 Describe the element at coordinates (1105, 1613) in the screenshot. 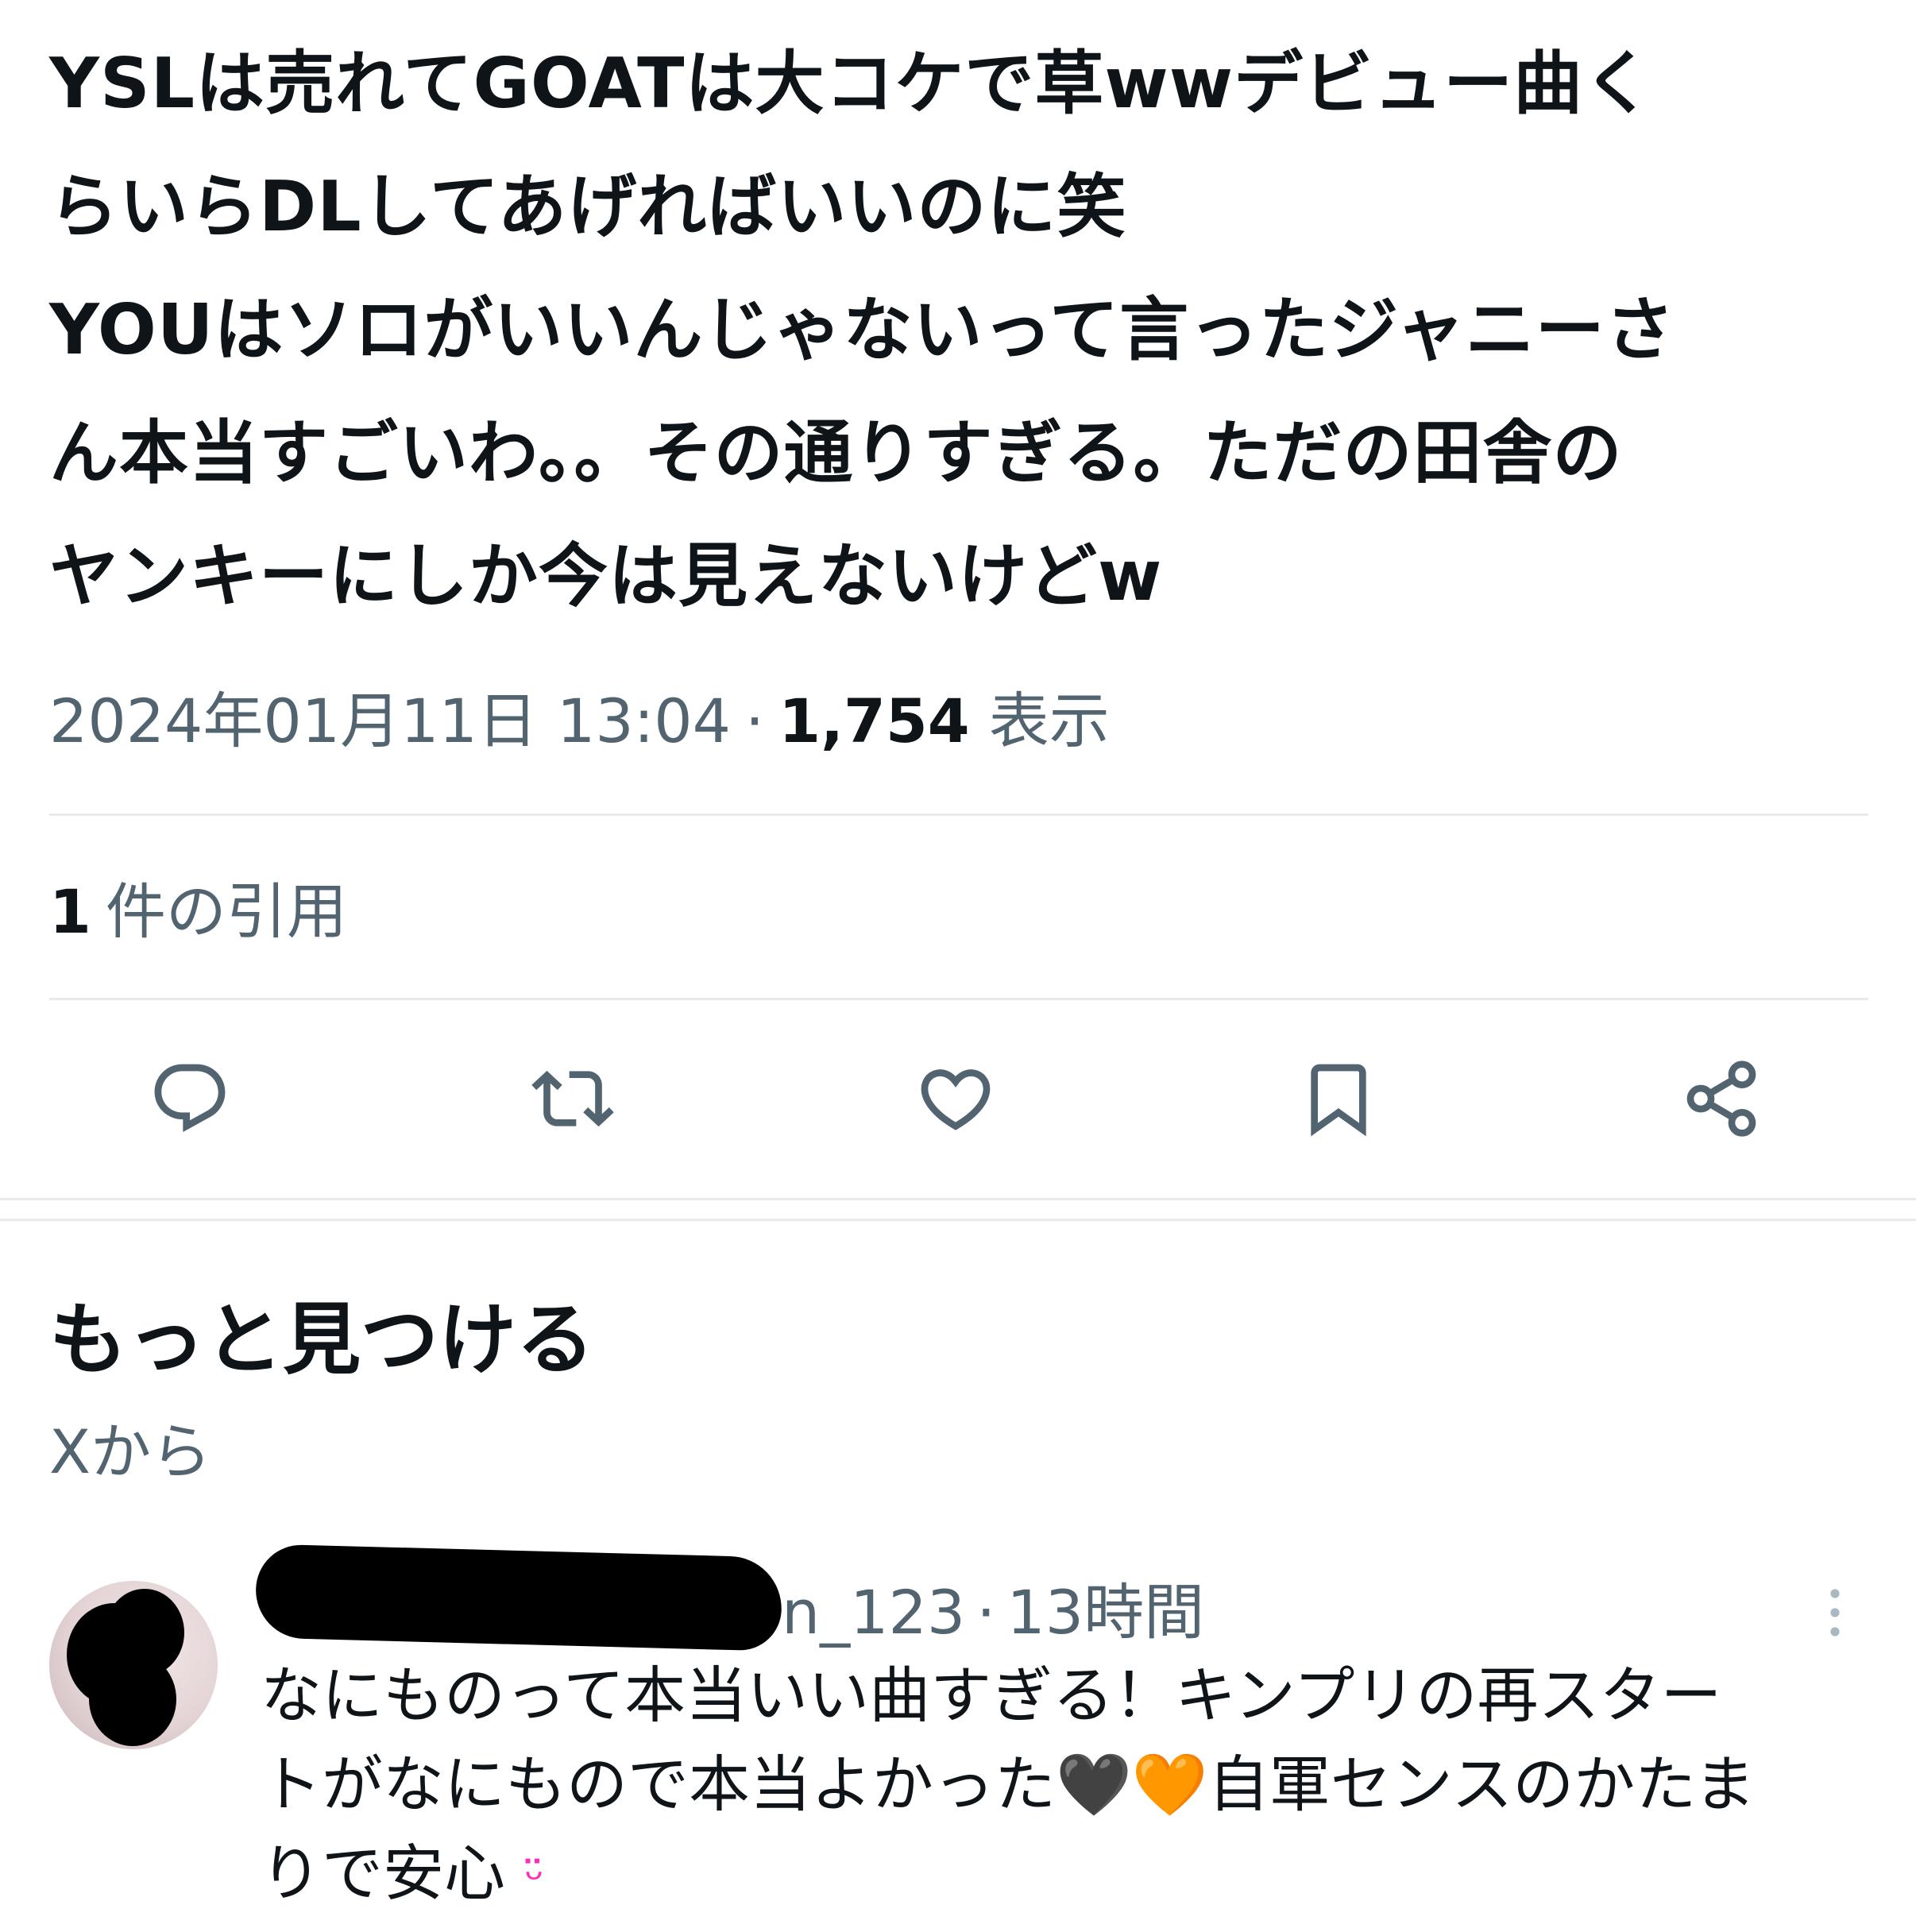

I see `post-time: 13時間` at that location.